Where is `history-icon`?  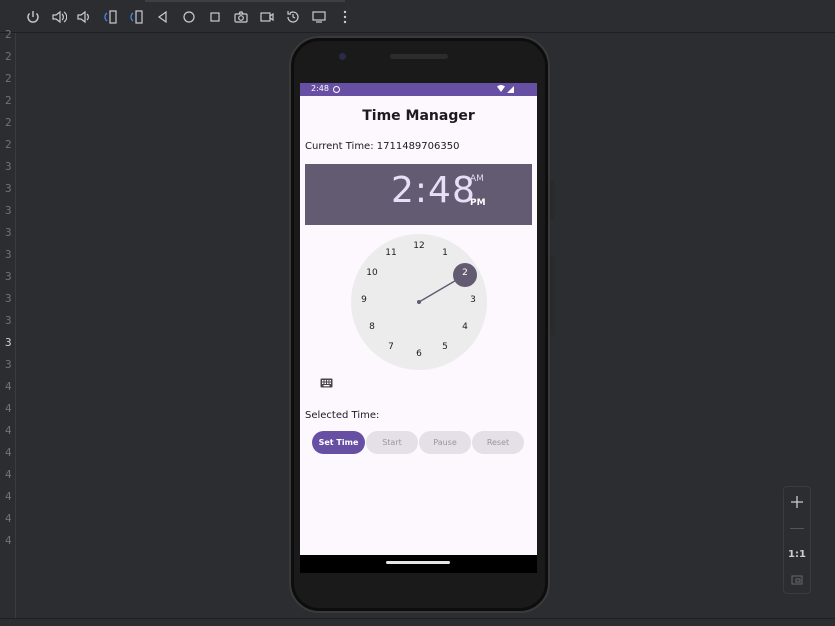 history-icon is located at coordinates (293, 17).